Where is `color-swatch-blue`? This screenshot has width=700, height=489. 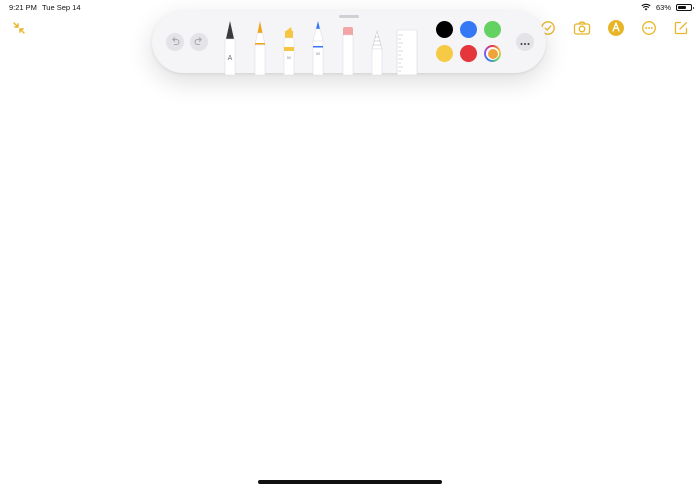 color-swatch-blue is located at coordinates (468, 29).